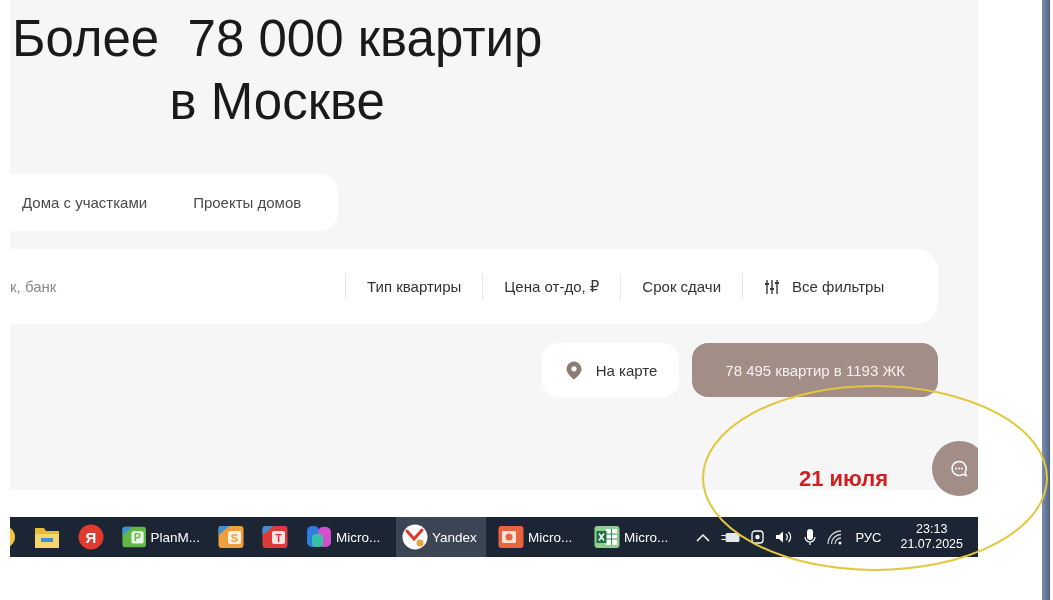 Image resolution: width=1053 pixels, height=600 pixels. Describe the element at coordinates (231, 537) in the screenshot. I see `letter-tile-icon: S` at that location.